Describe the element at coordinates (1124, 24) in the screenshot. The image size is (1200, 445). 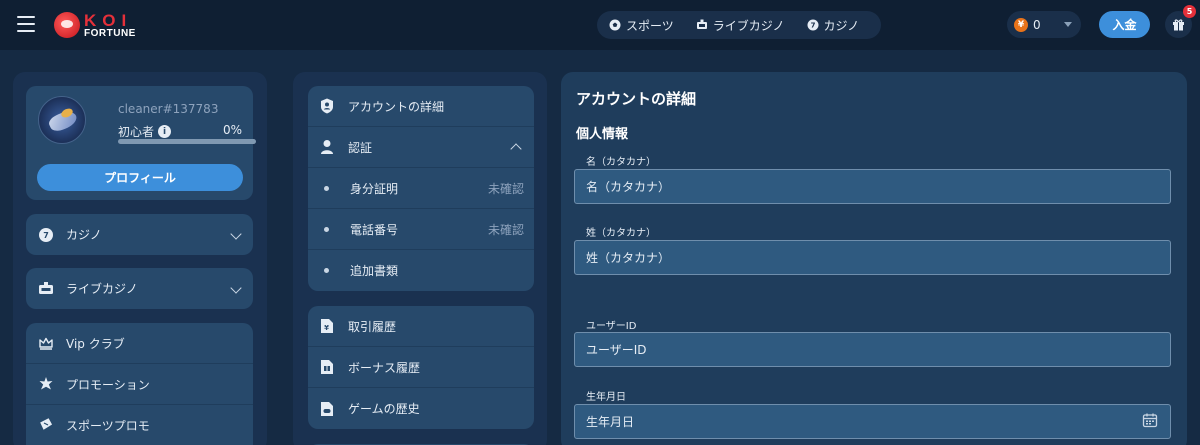
I see `deposit-button: 入金` at that location.